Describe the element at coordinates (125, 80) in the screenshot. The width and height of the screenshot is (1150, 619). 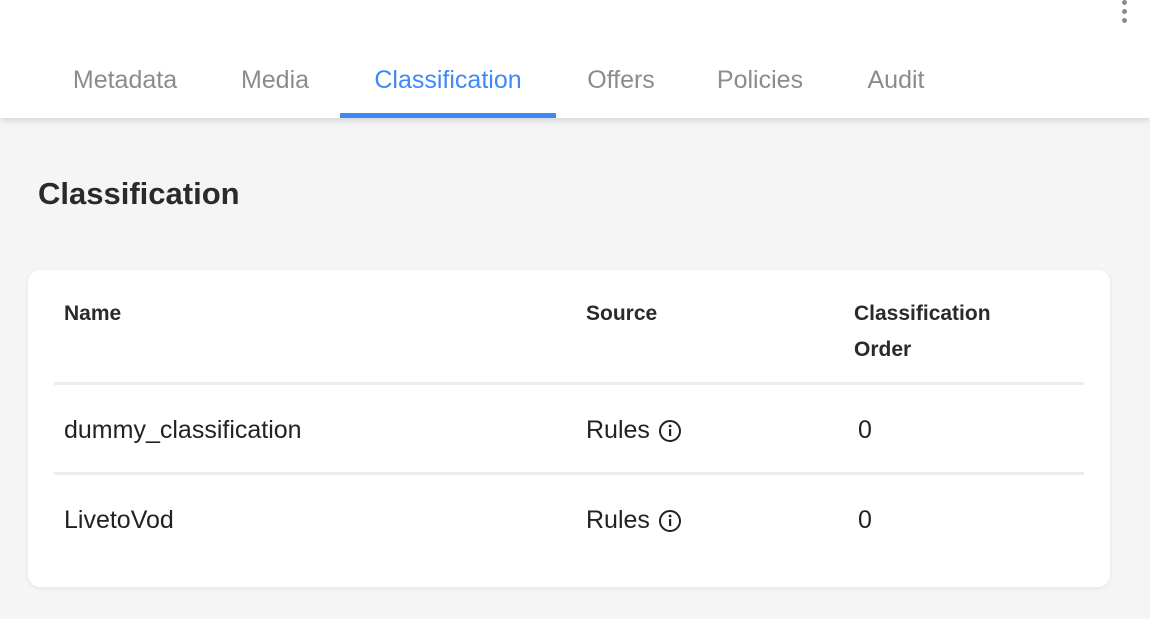
I see `tab-label: Metadata` at that location.